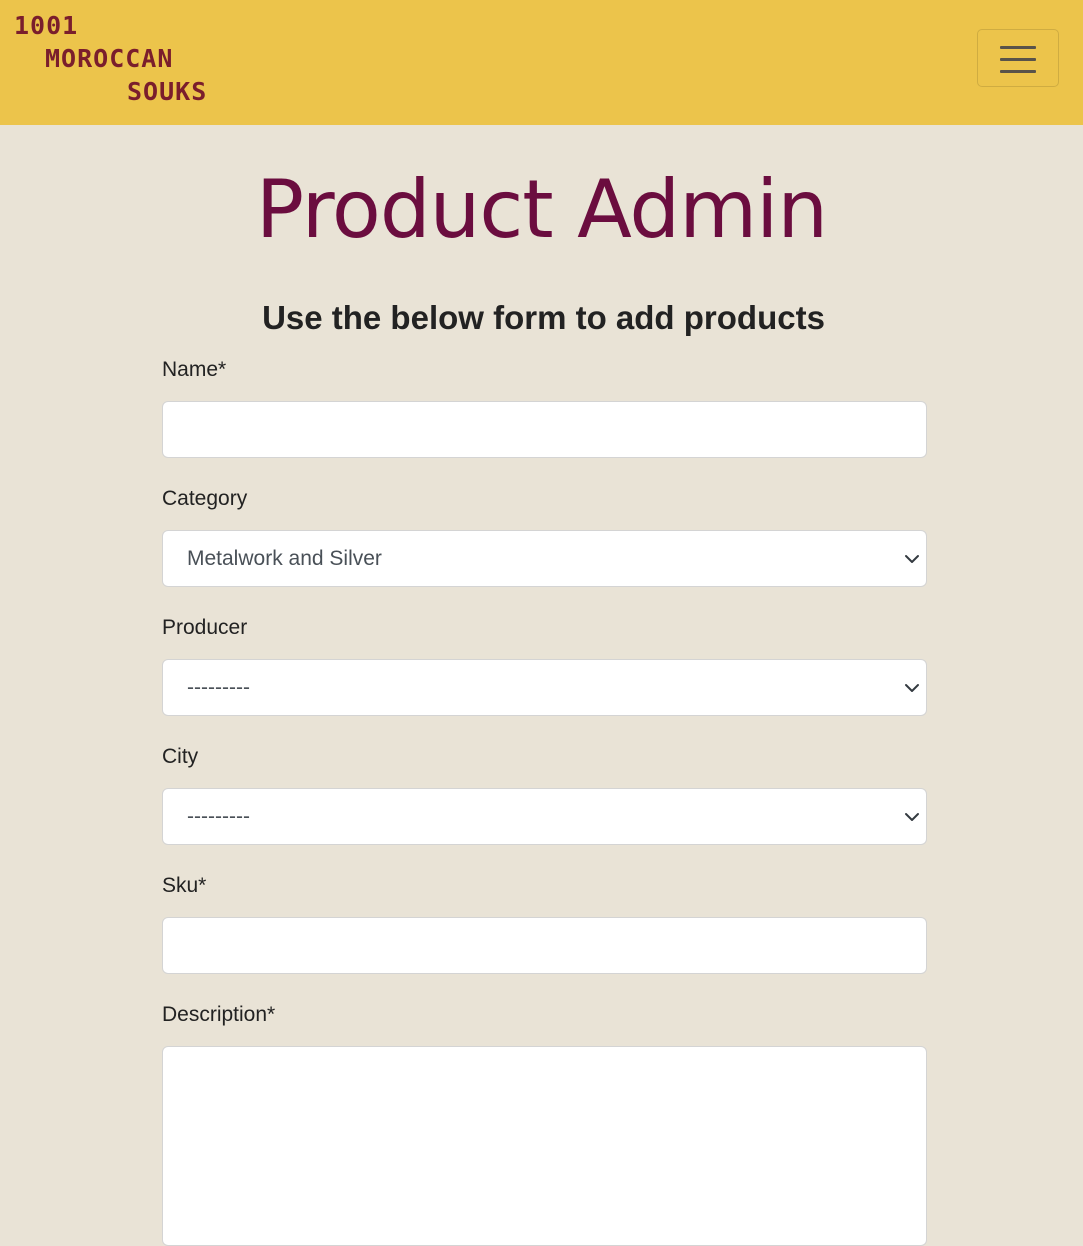  What do you see at coordinates (167, 91) in the screenshot?
I see `logo-line-3: SOUKS` at bounding box center [167, 91].